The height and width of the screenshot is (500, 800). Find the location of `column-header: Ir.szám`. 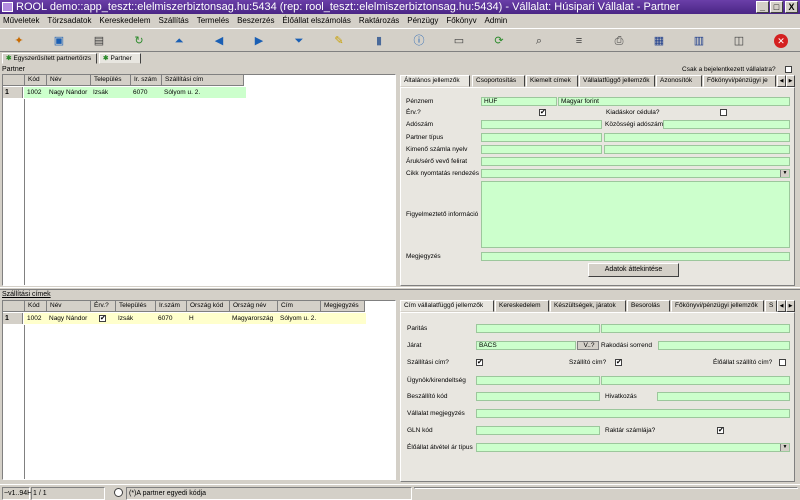

column-header: Ir.szám is located at coordinates (171, 306).